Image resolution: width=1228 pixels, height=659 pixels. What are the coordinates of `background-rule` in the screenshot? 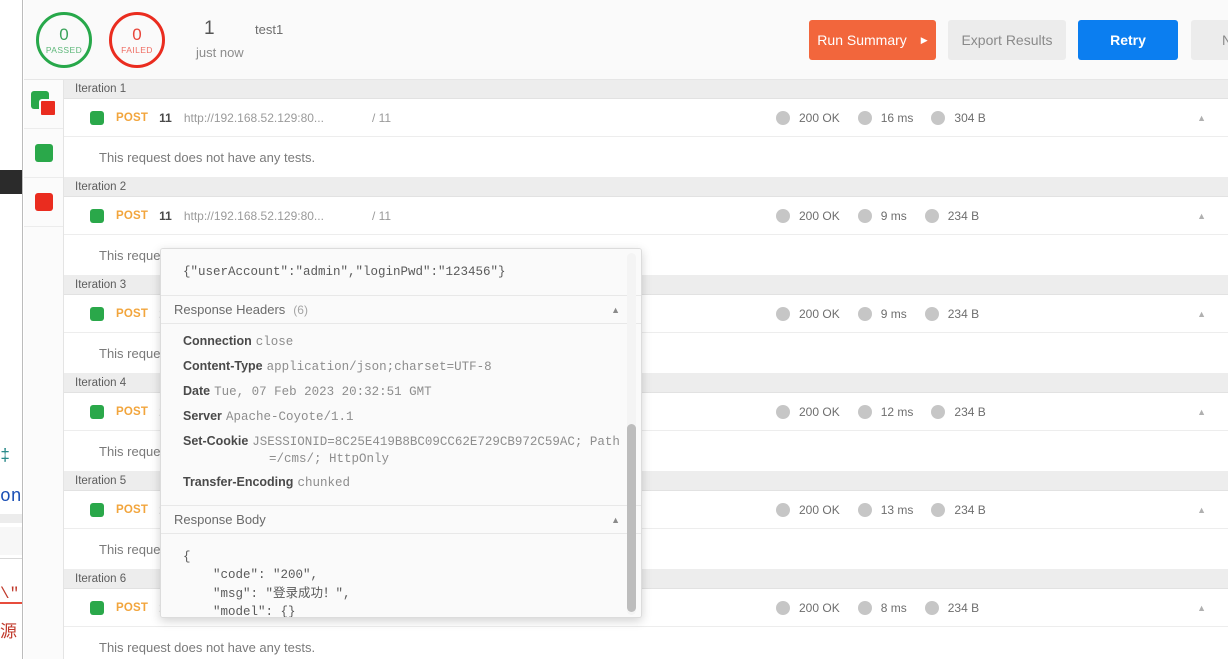 It's located at (11, 558).